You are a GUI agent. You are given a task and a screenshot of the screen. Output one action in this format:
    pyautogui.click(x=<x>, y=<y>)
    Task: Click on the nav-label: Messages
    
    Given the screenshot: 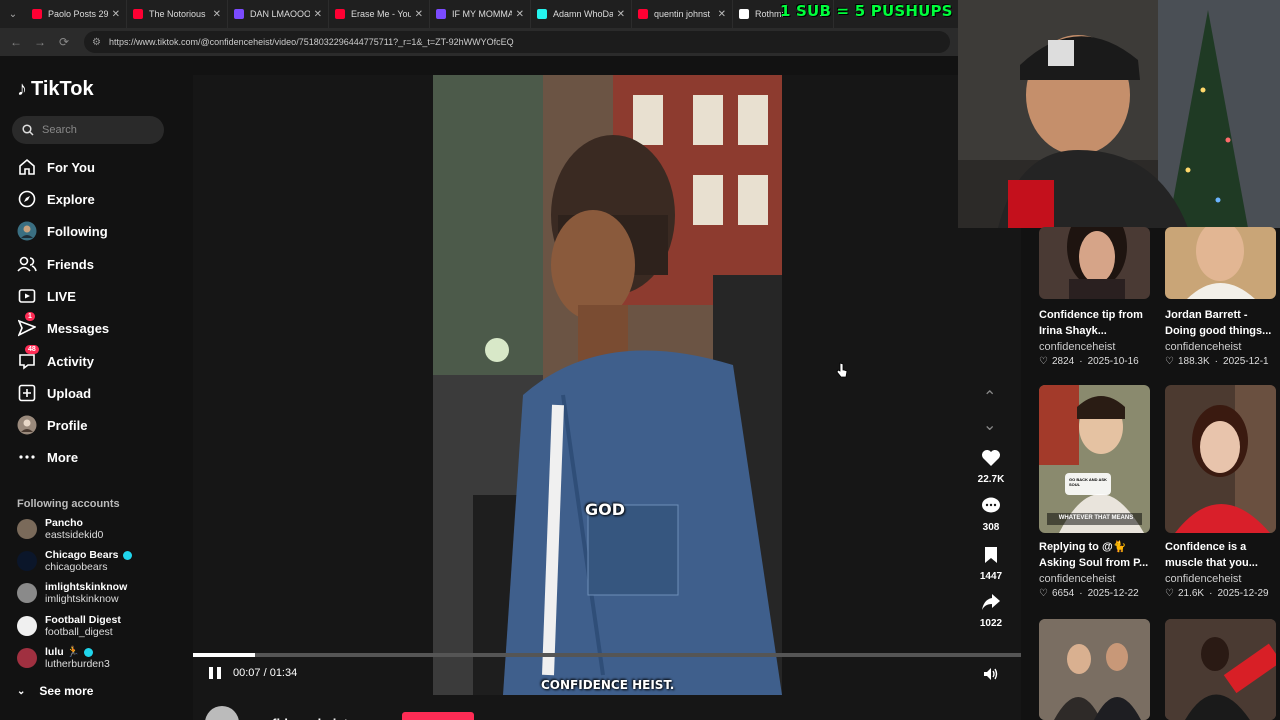 What is the action you would take?
    pyautogui.click(x=78, y=328)
    